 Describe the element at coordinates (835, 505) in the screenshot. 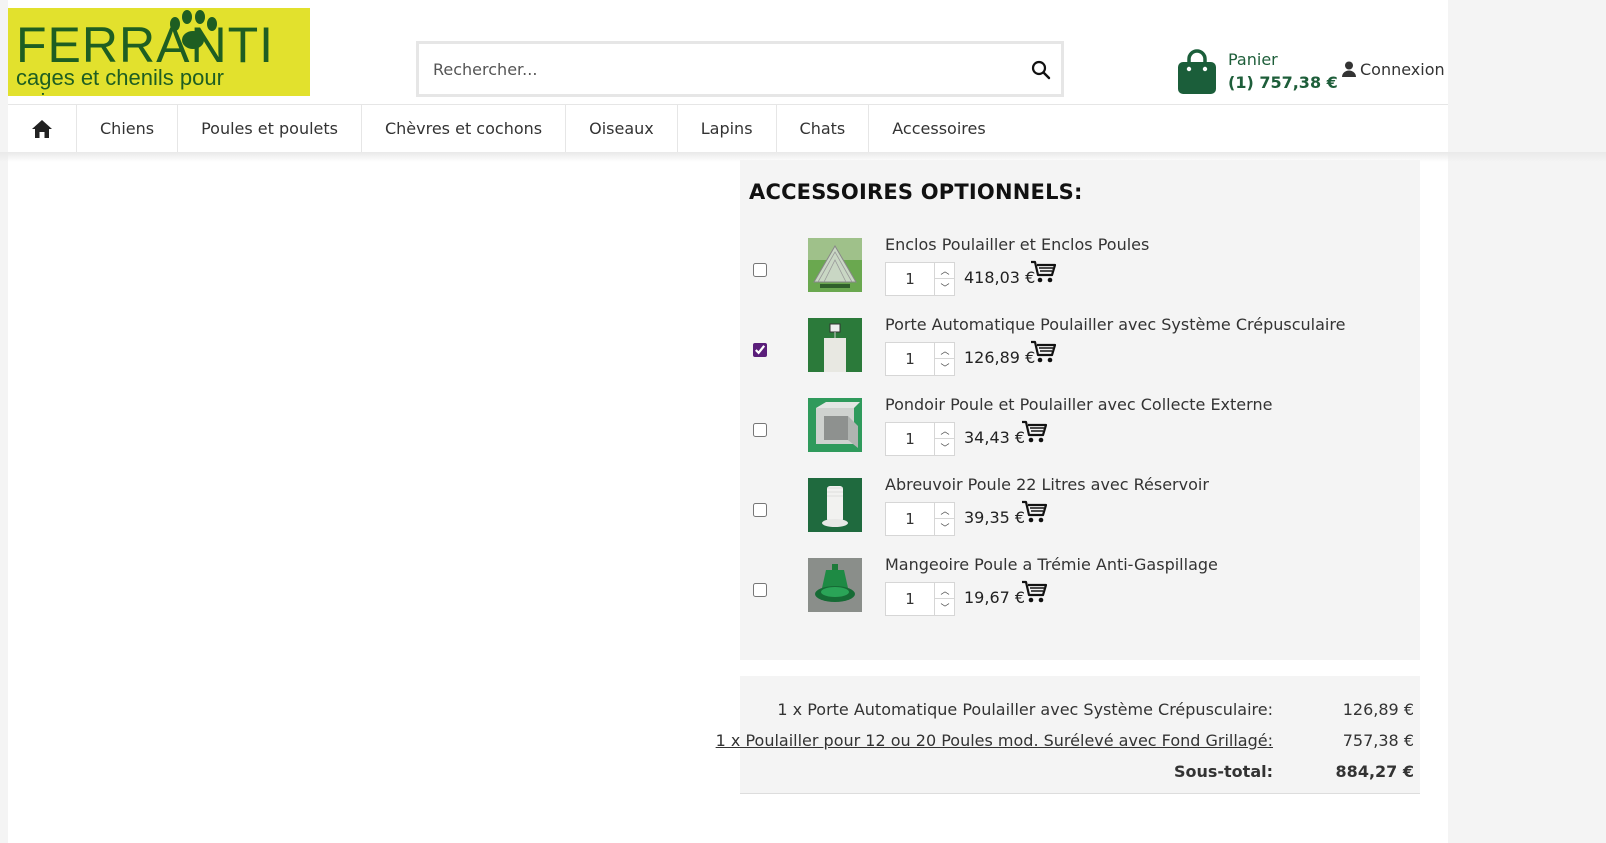

I see `accessory-image-water-drinker` at that location.